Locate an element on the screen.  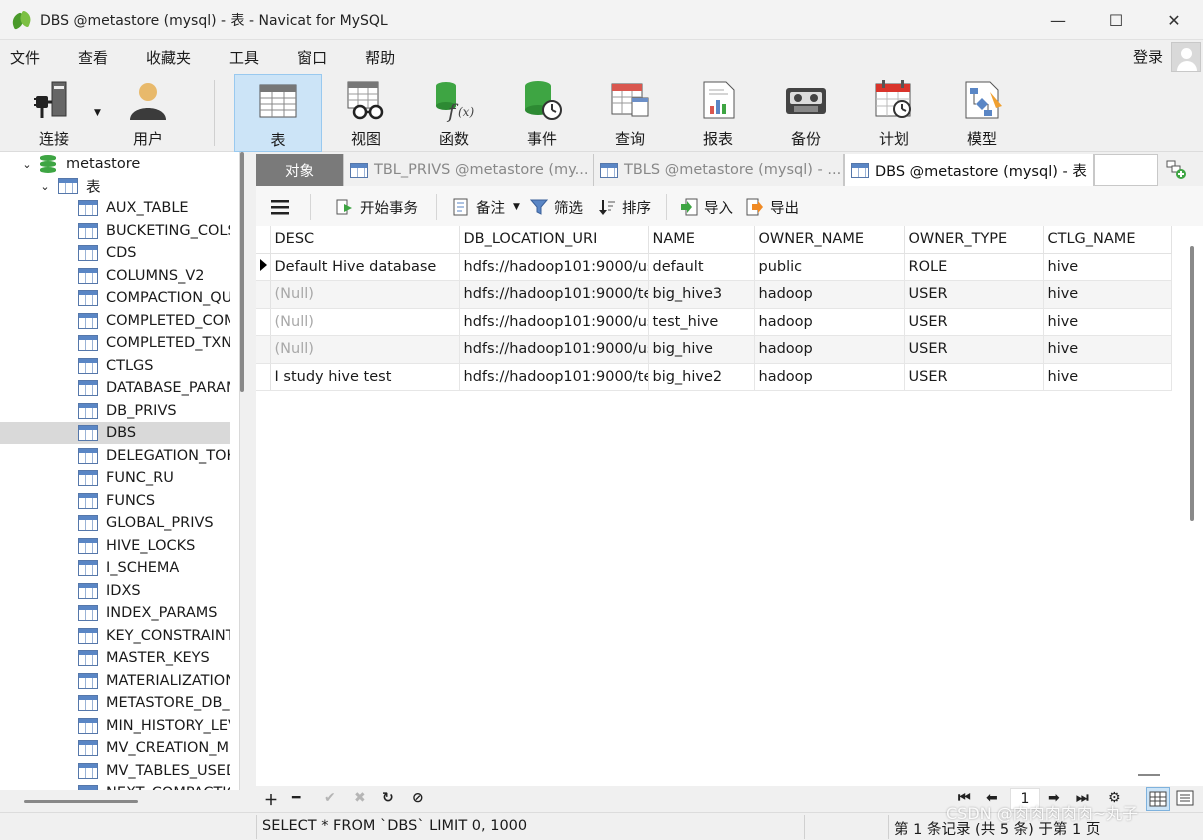
maximize-button: ☐ is located at coordinates (1116, 20).